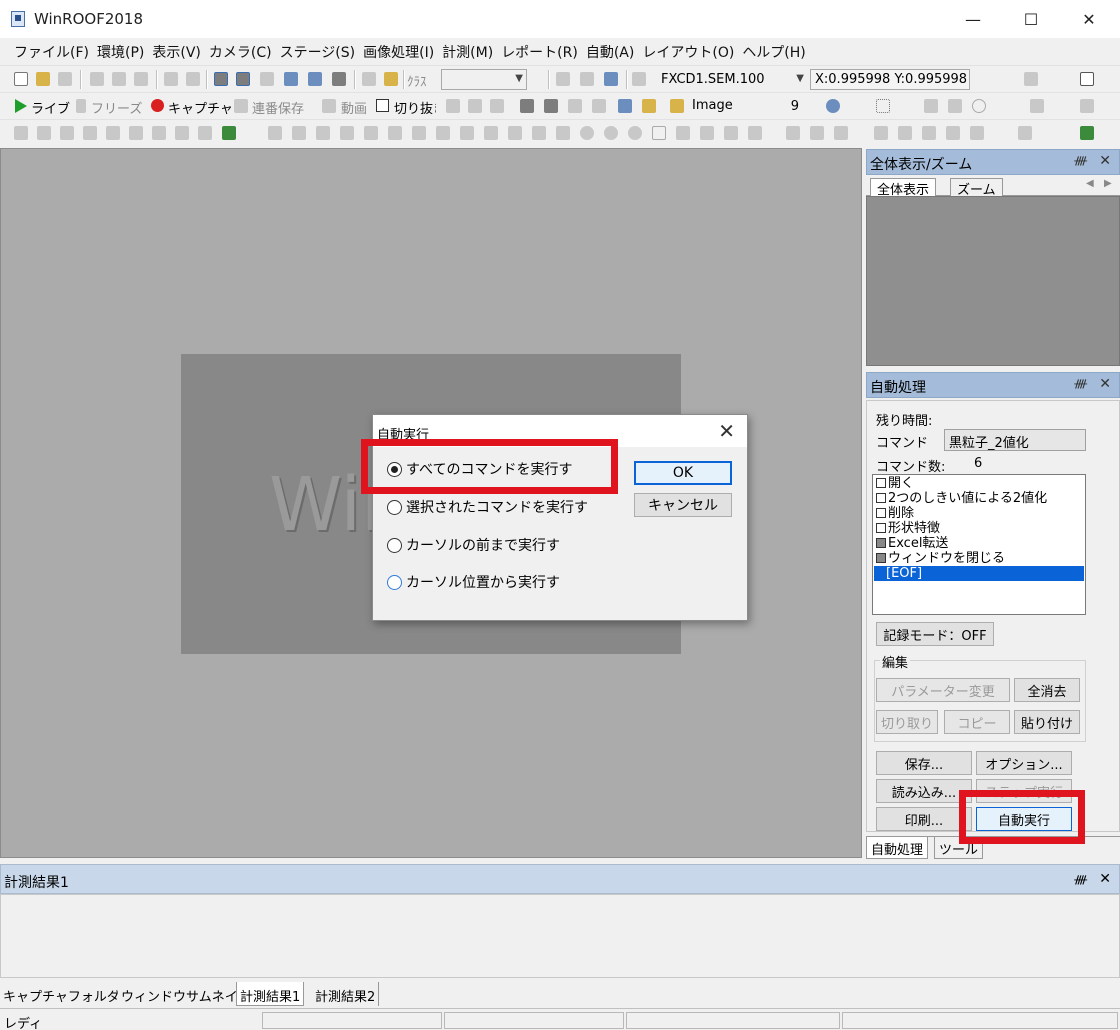  What do you see at coordinates (68, 994) in the screenshot?
I see `tab-capture-folder: キャプチャフォルダー` at bounding box center [68, 994].